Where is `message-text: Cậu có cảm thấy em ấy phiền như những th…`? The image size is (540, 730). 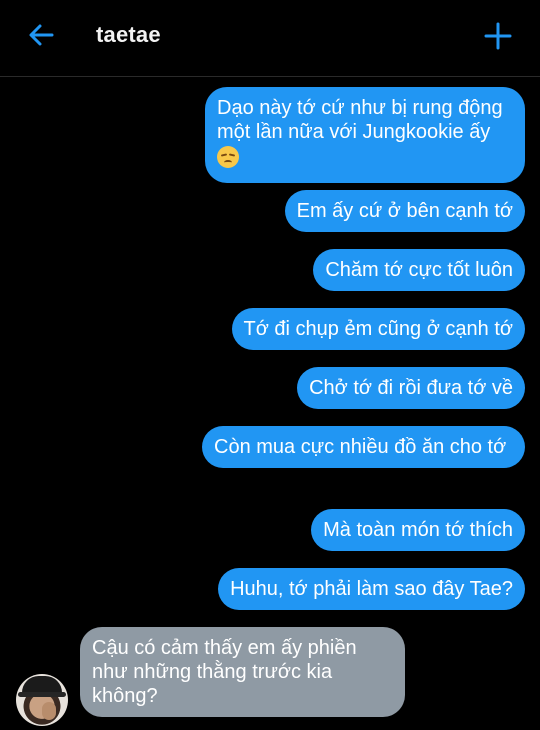 message-text: Cậu có cảm thấy em ấy phiền như những th… is located at coordinates (224, 672).